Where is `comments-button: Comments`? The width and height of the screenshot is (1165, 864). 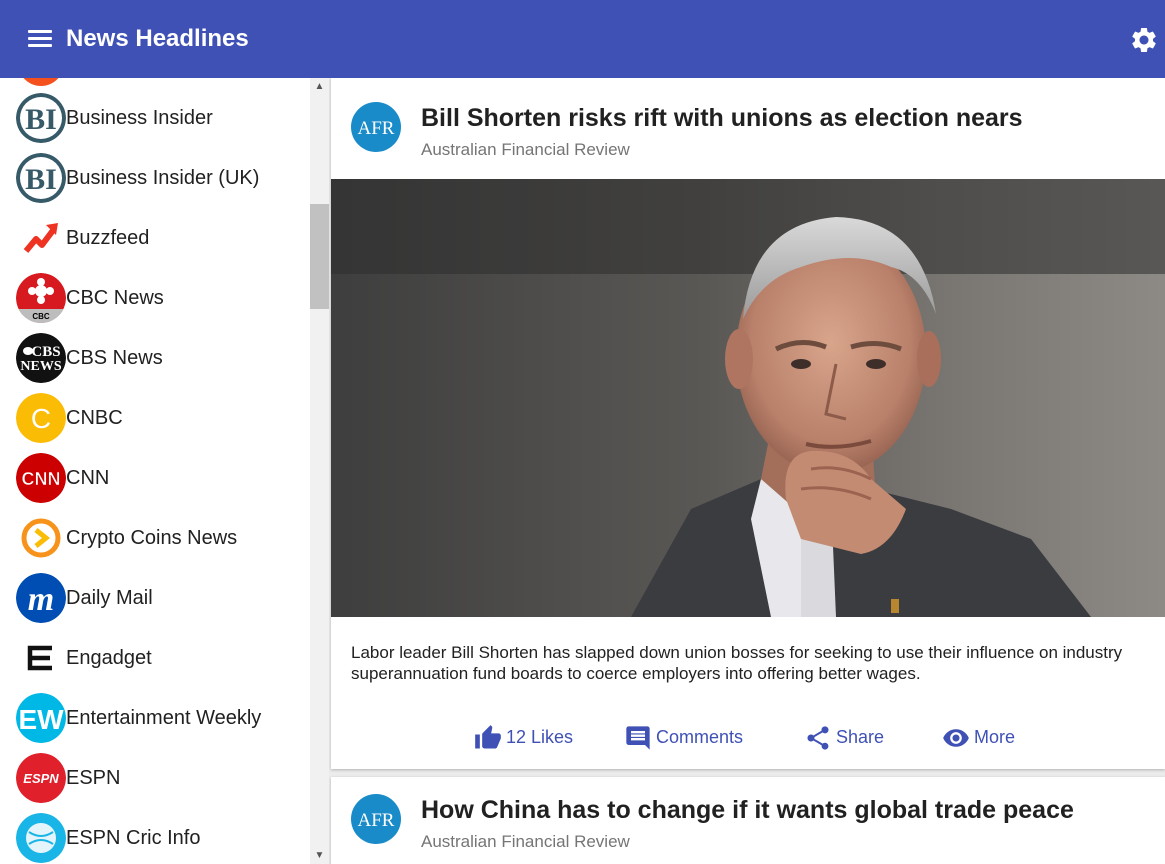 comments-button: Comments is located at coordinates (689, 737).